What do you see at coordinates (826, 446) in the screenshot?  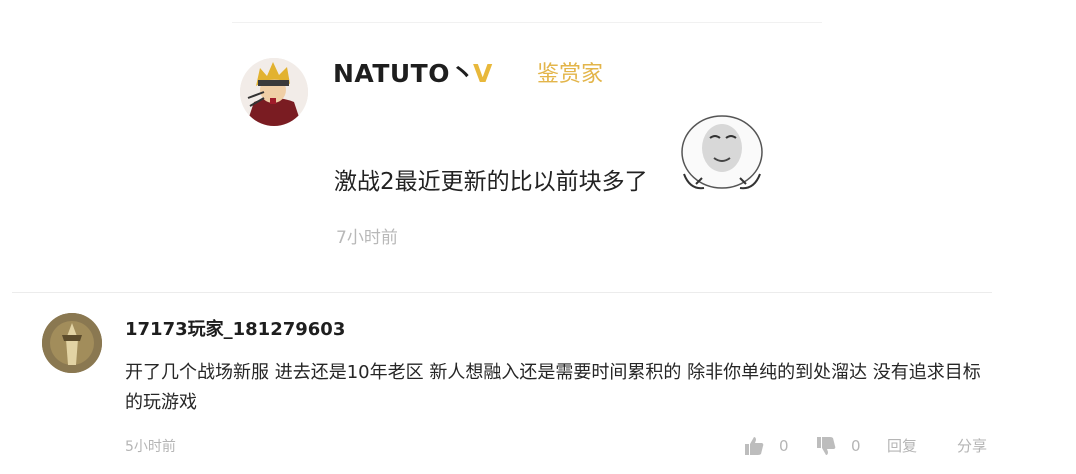 I see `thumbs-down-icon` at bounding box center [826, 446].